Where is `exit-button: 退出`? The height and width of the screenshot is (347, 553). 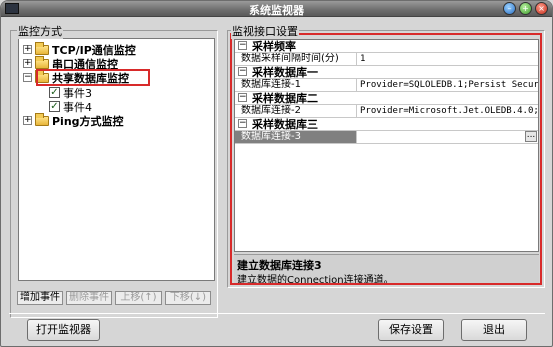
exit-button: 退出 is located at coordinates (494, 330).